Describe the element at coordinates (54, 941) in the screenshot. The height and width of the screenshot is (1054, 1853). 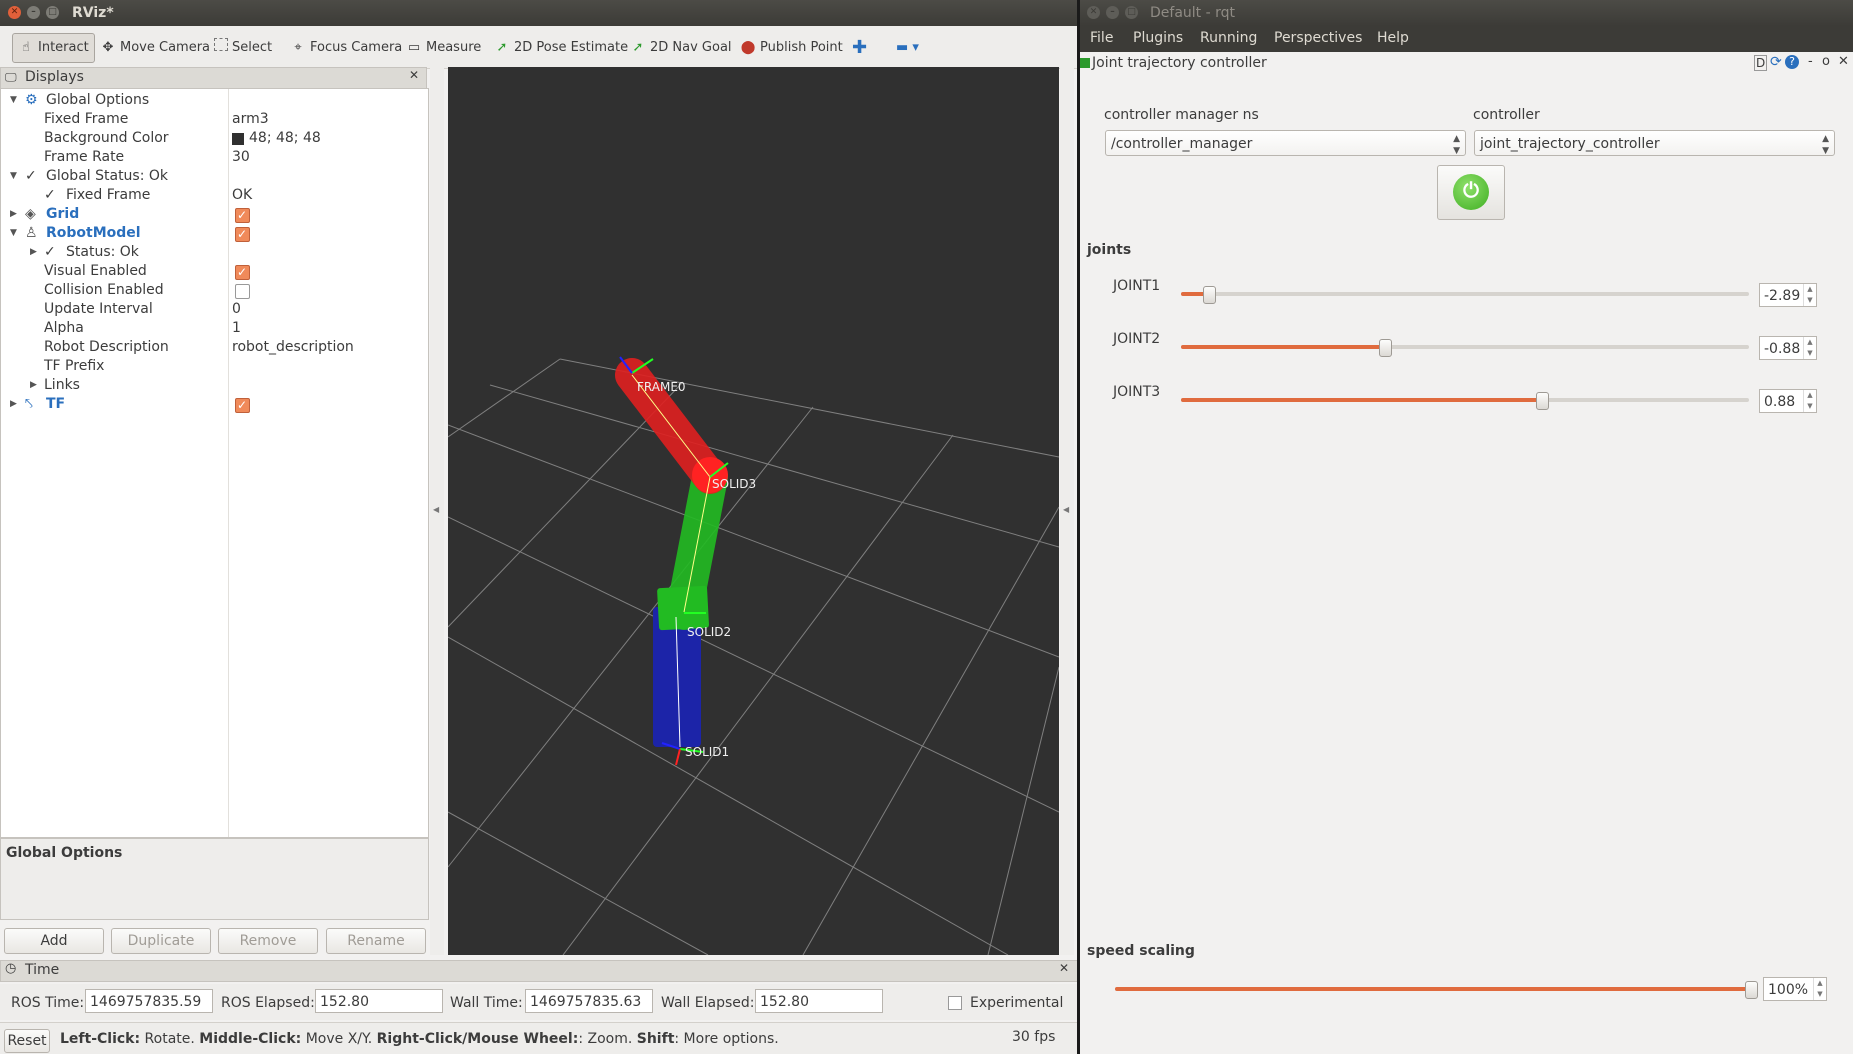
I see `add-button: Add` at that location.